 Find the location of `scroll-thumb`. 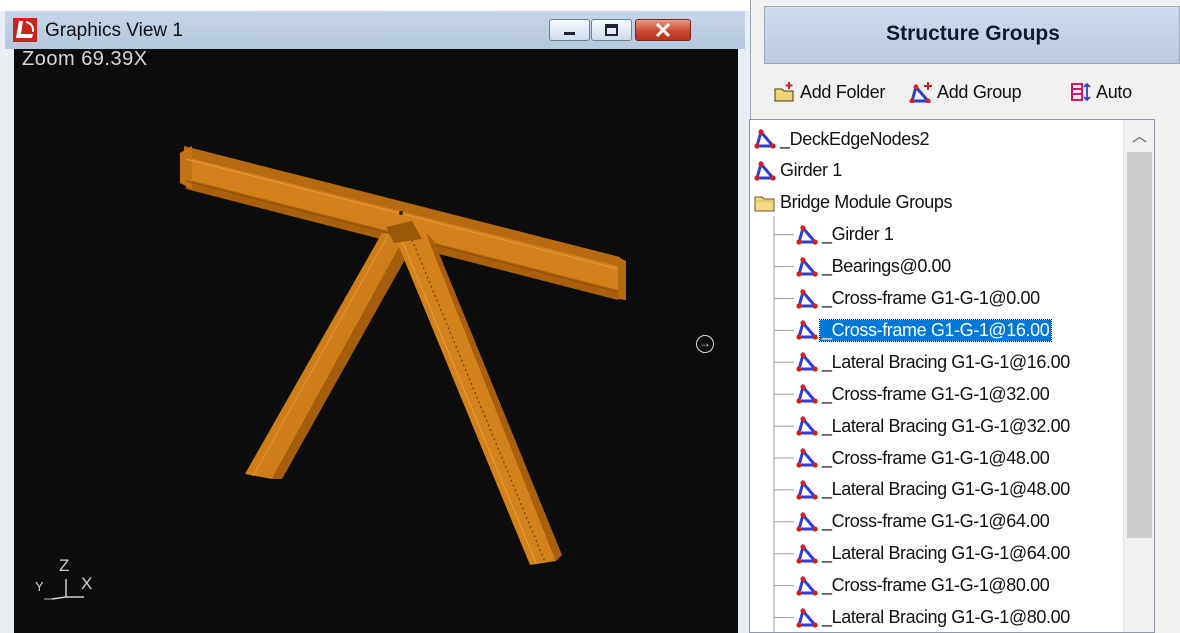

scroll-thumb is located at coordinates (1139, 345).